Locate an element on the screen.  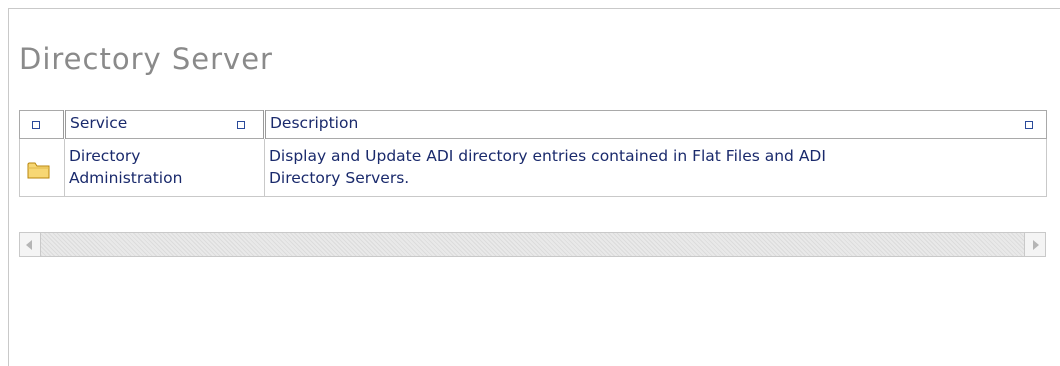
folder-icon is located at coordinates (39, 170).